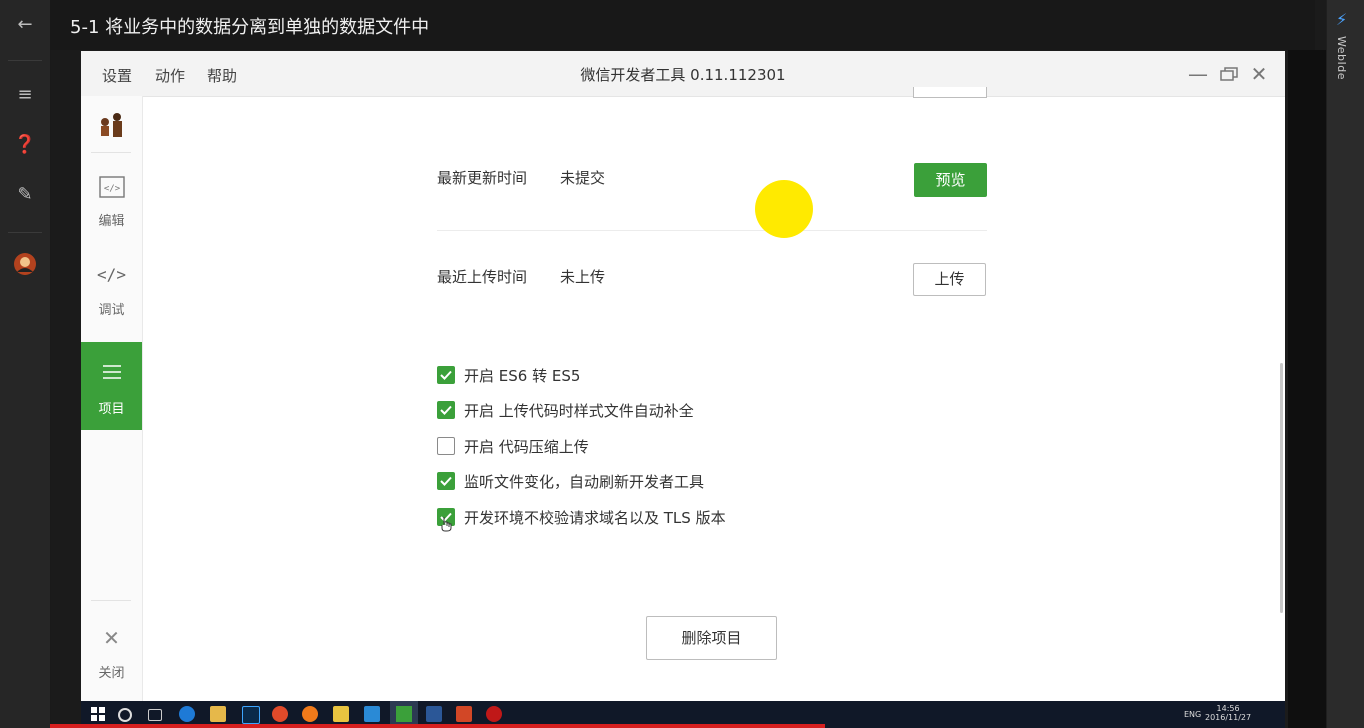 This screenshot has width=1364, height=728. What do you see at coordinates (949, 279) in the screenshot?
I see `upload-button: 上传` at bounding box center [949, 279].